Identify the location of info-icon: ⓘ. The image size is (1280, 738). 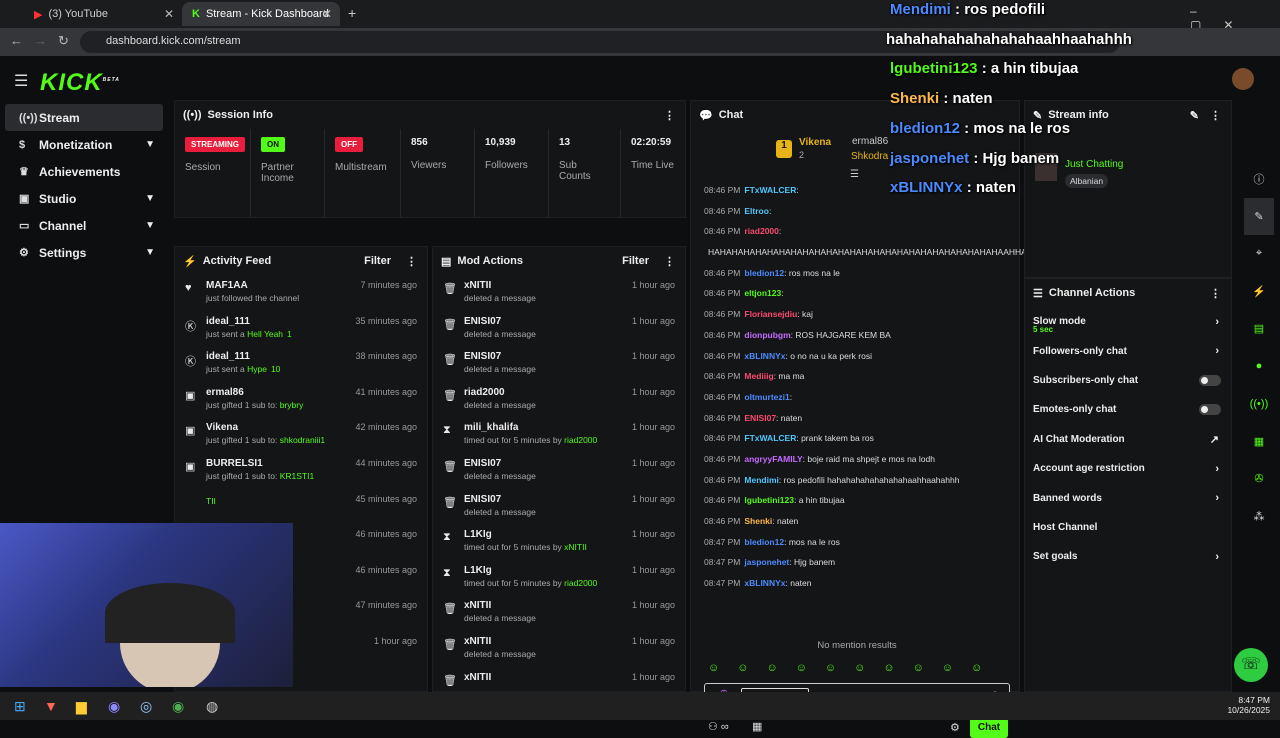
(1259, 179).